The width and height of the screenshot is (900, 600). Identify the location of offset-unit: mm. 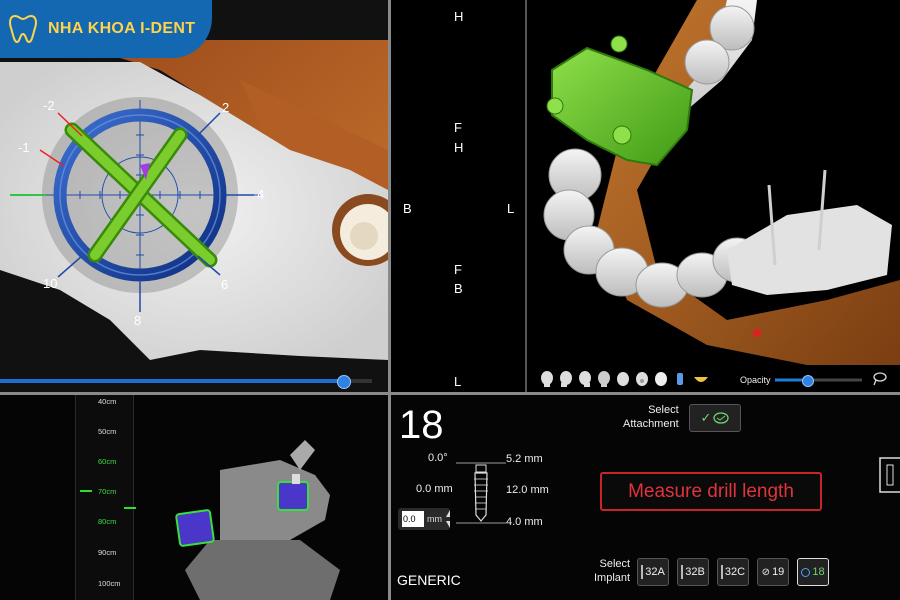
(434, 519).